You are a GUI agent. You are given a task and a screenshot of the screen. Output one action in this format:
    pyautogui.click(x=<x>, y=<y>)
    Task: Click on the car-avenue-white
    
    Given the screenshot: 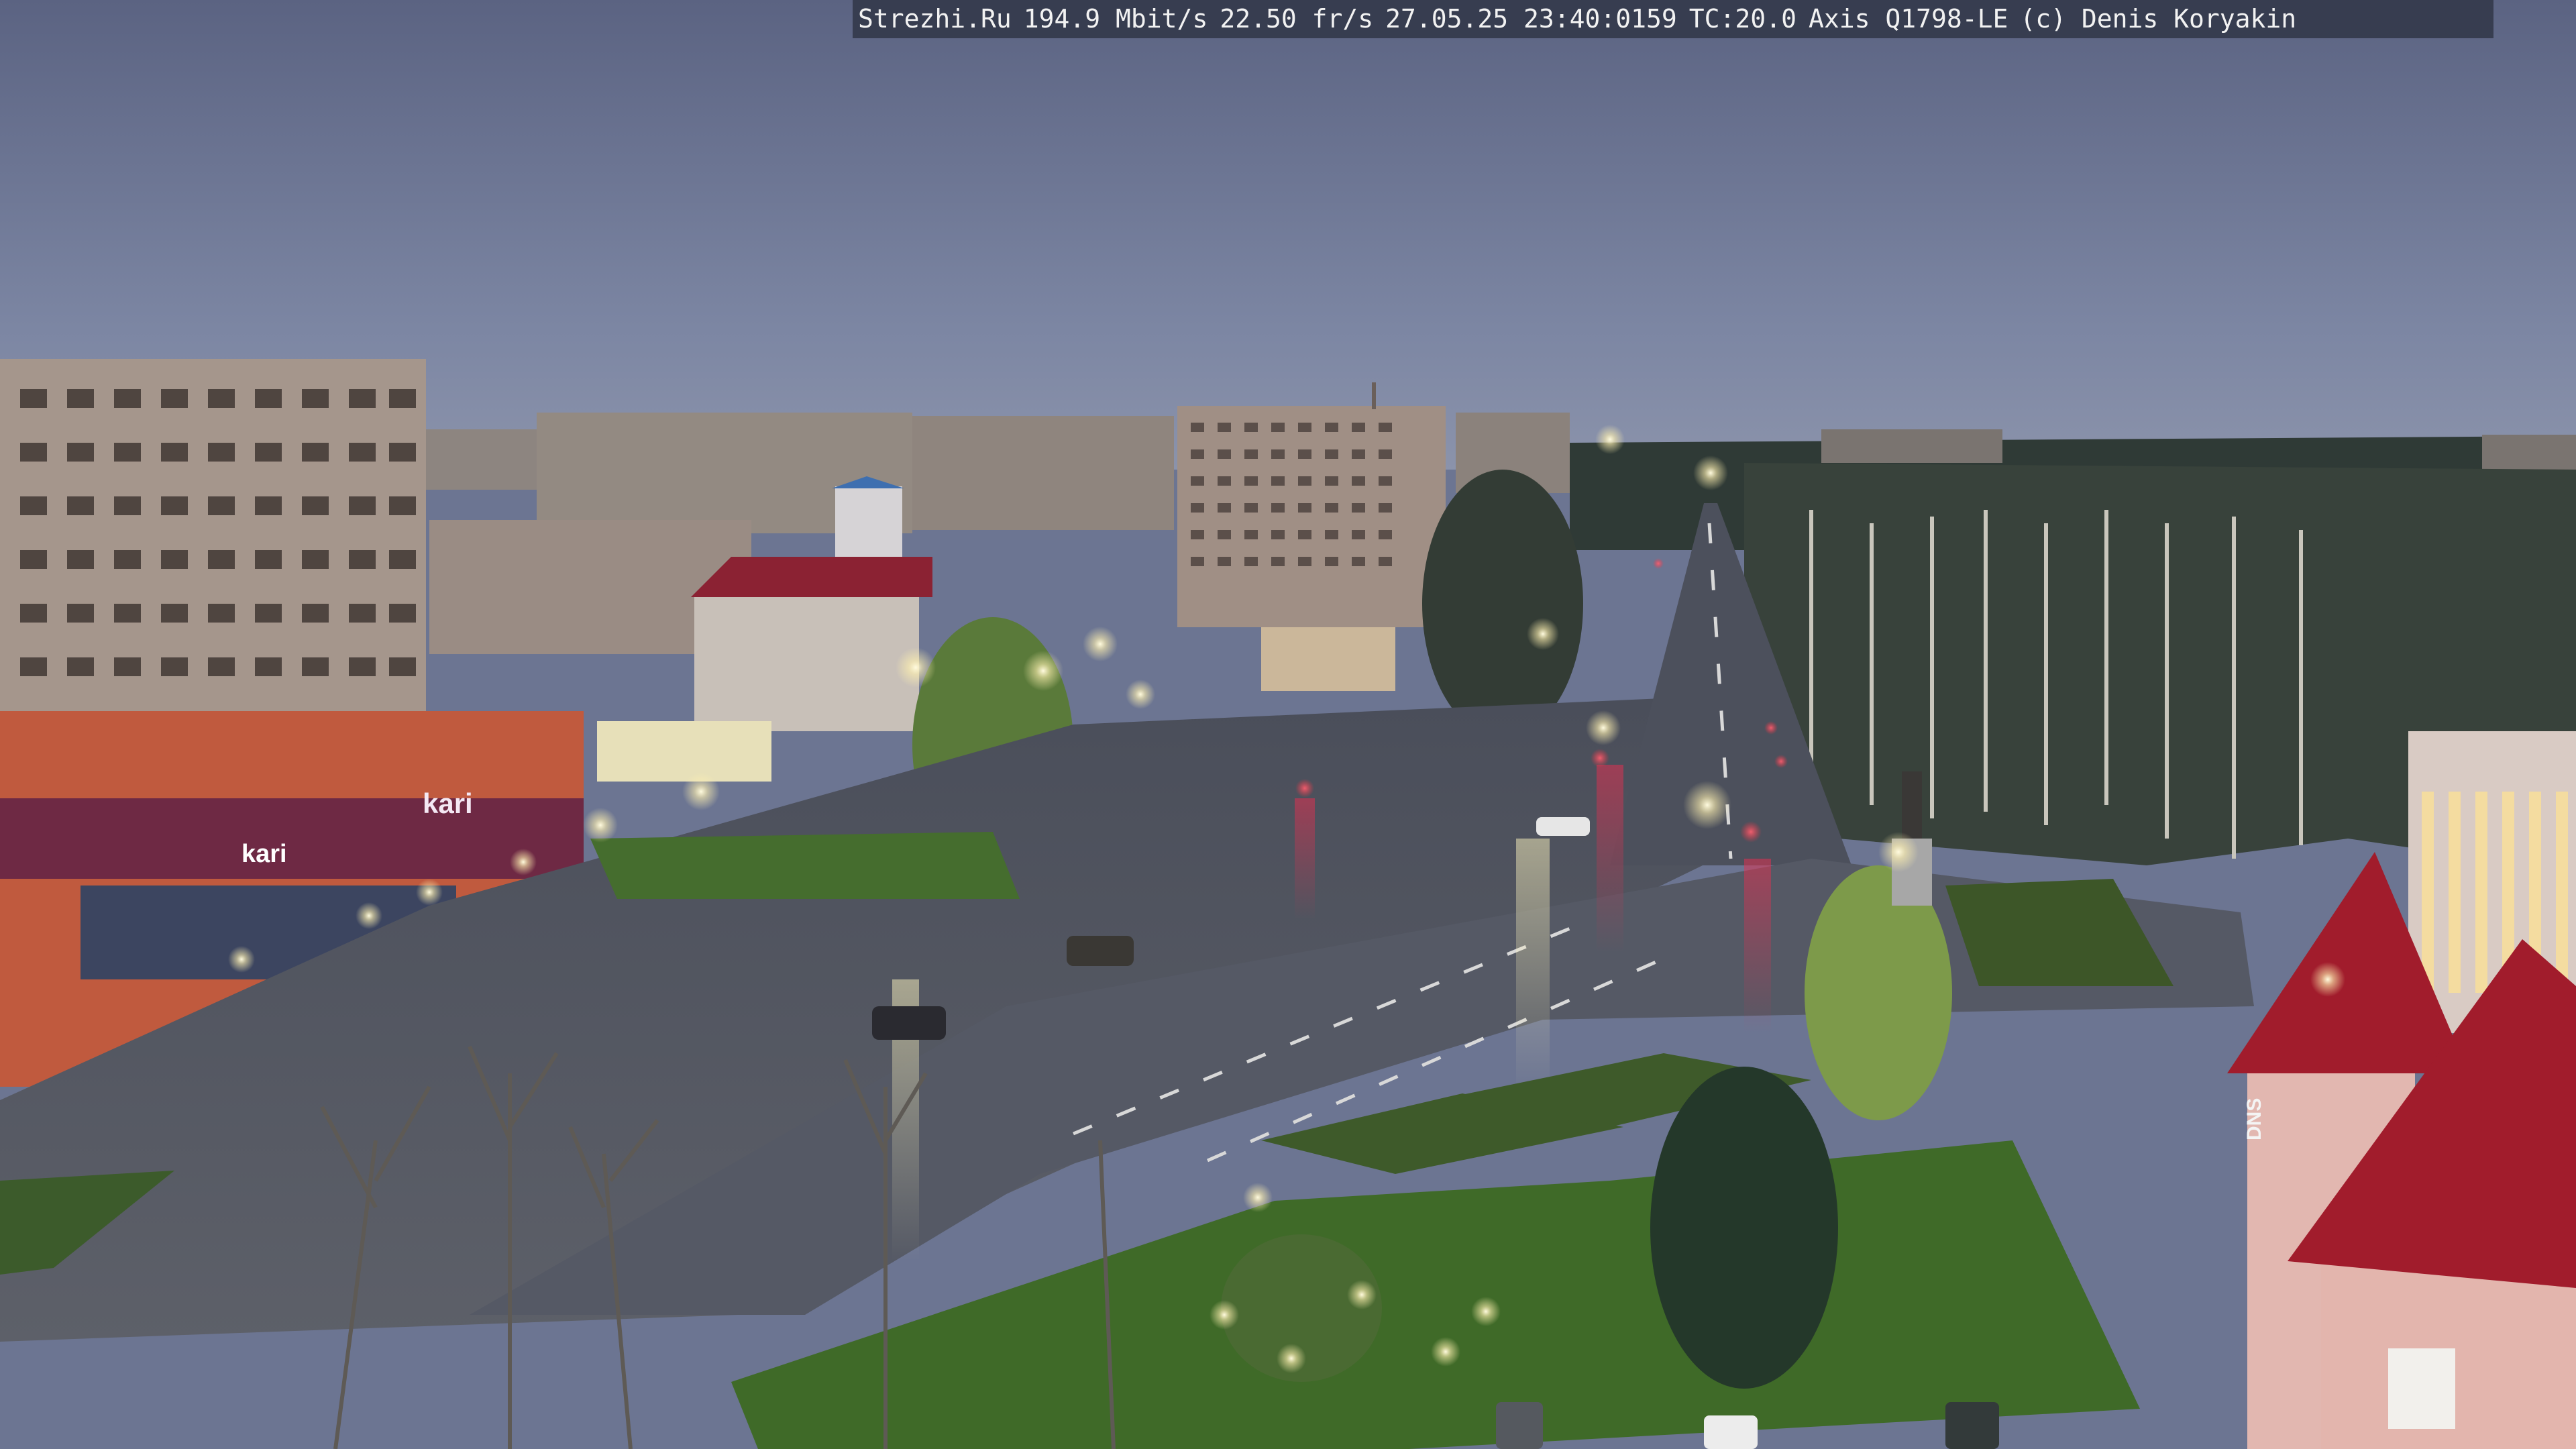 What is the action you would take?
    pyautogui.click(x=1563, y=826)
    